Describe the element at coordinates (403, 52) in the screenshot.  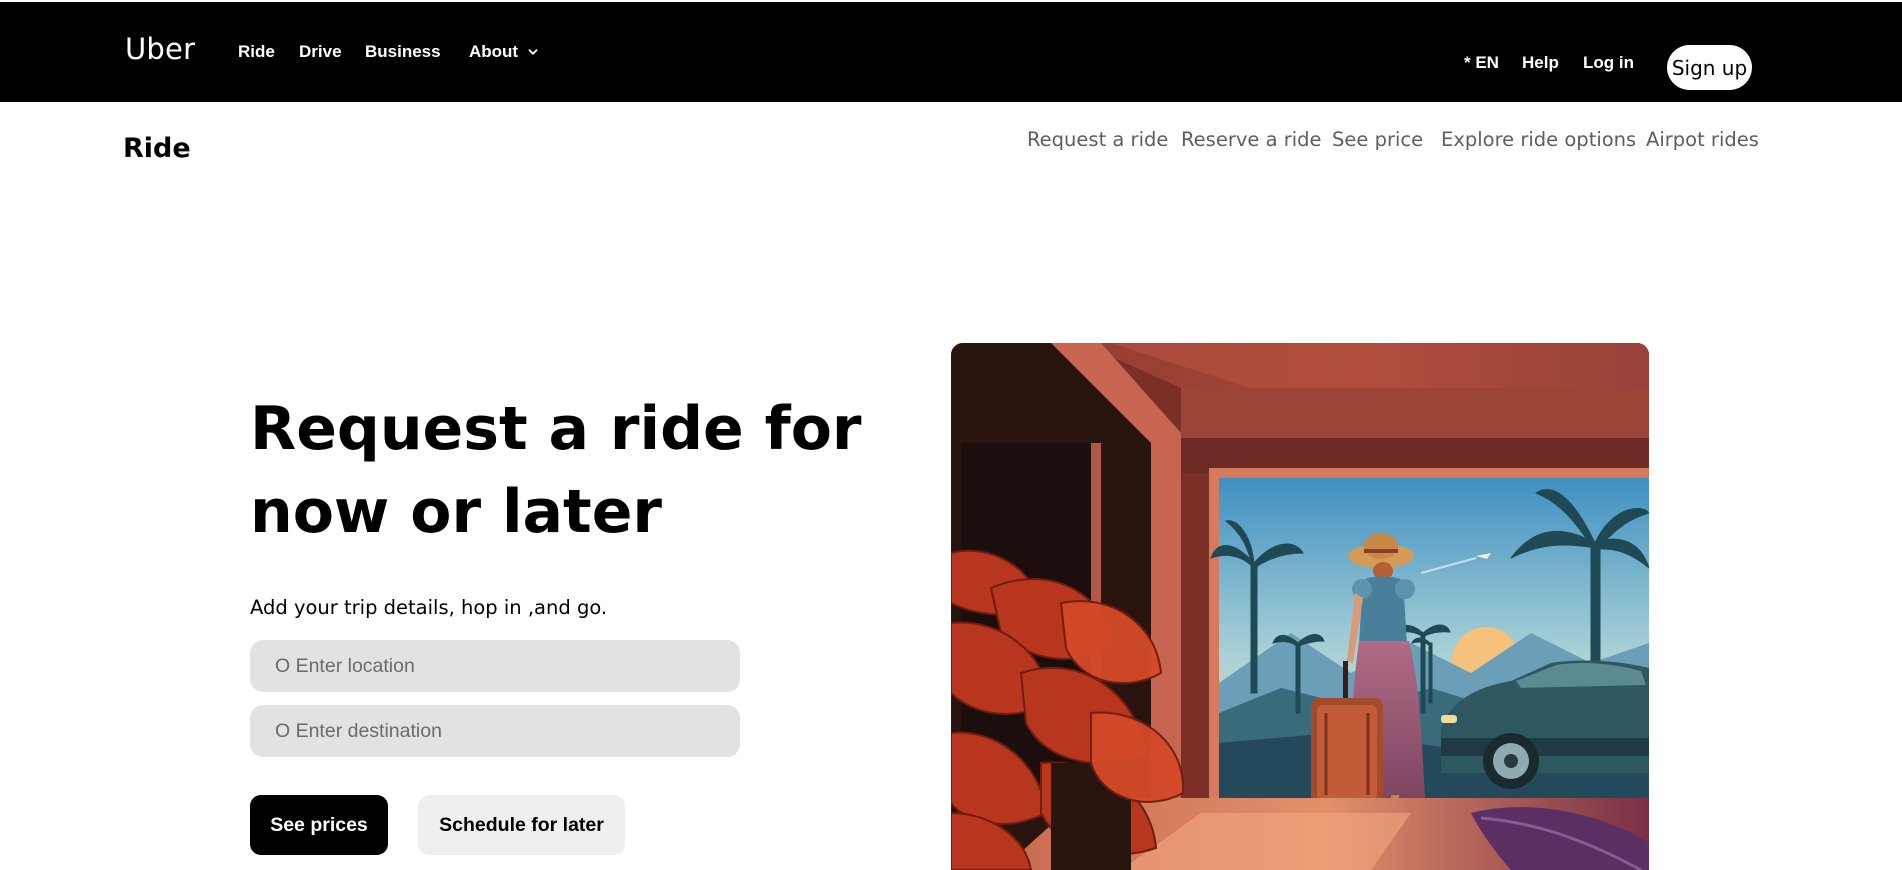
I see `nav-link-business: Business` at that location.